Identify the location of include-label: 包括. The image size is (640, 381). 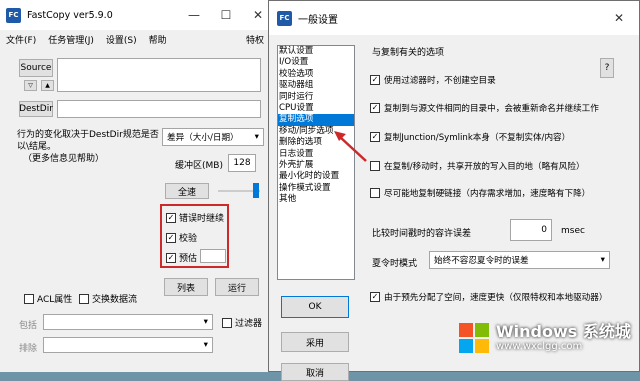
(28, 326).